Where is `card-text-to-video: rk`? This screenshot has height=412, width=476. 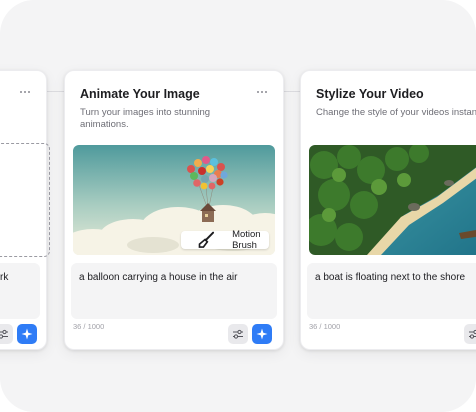 card-text-to-video: rk is located at coordinates (25, 210).